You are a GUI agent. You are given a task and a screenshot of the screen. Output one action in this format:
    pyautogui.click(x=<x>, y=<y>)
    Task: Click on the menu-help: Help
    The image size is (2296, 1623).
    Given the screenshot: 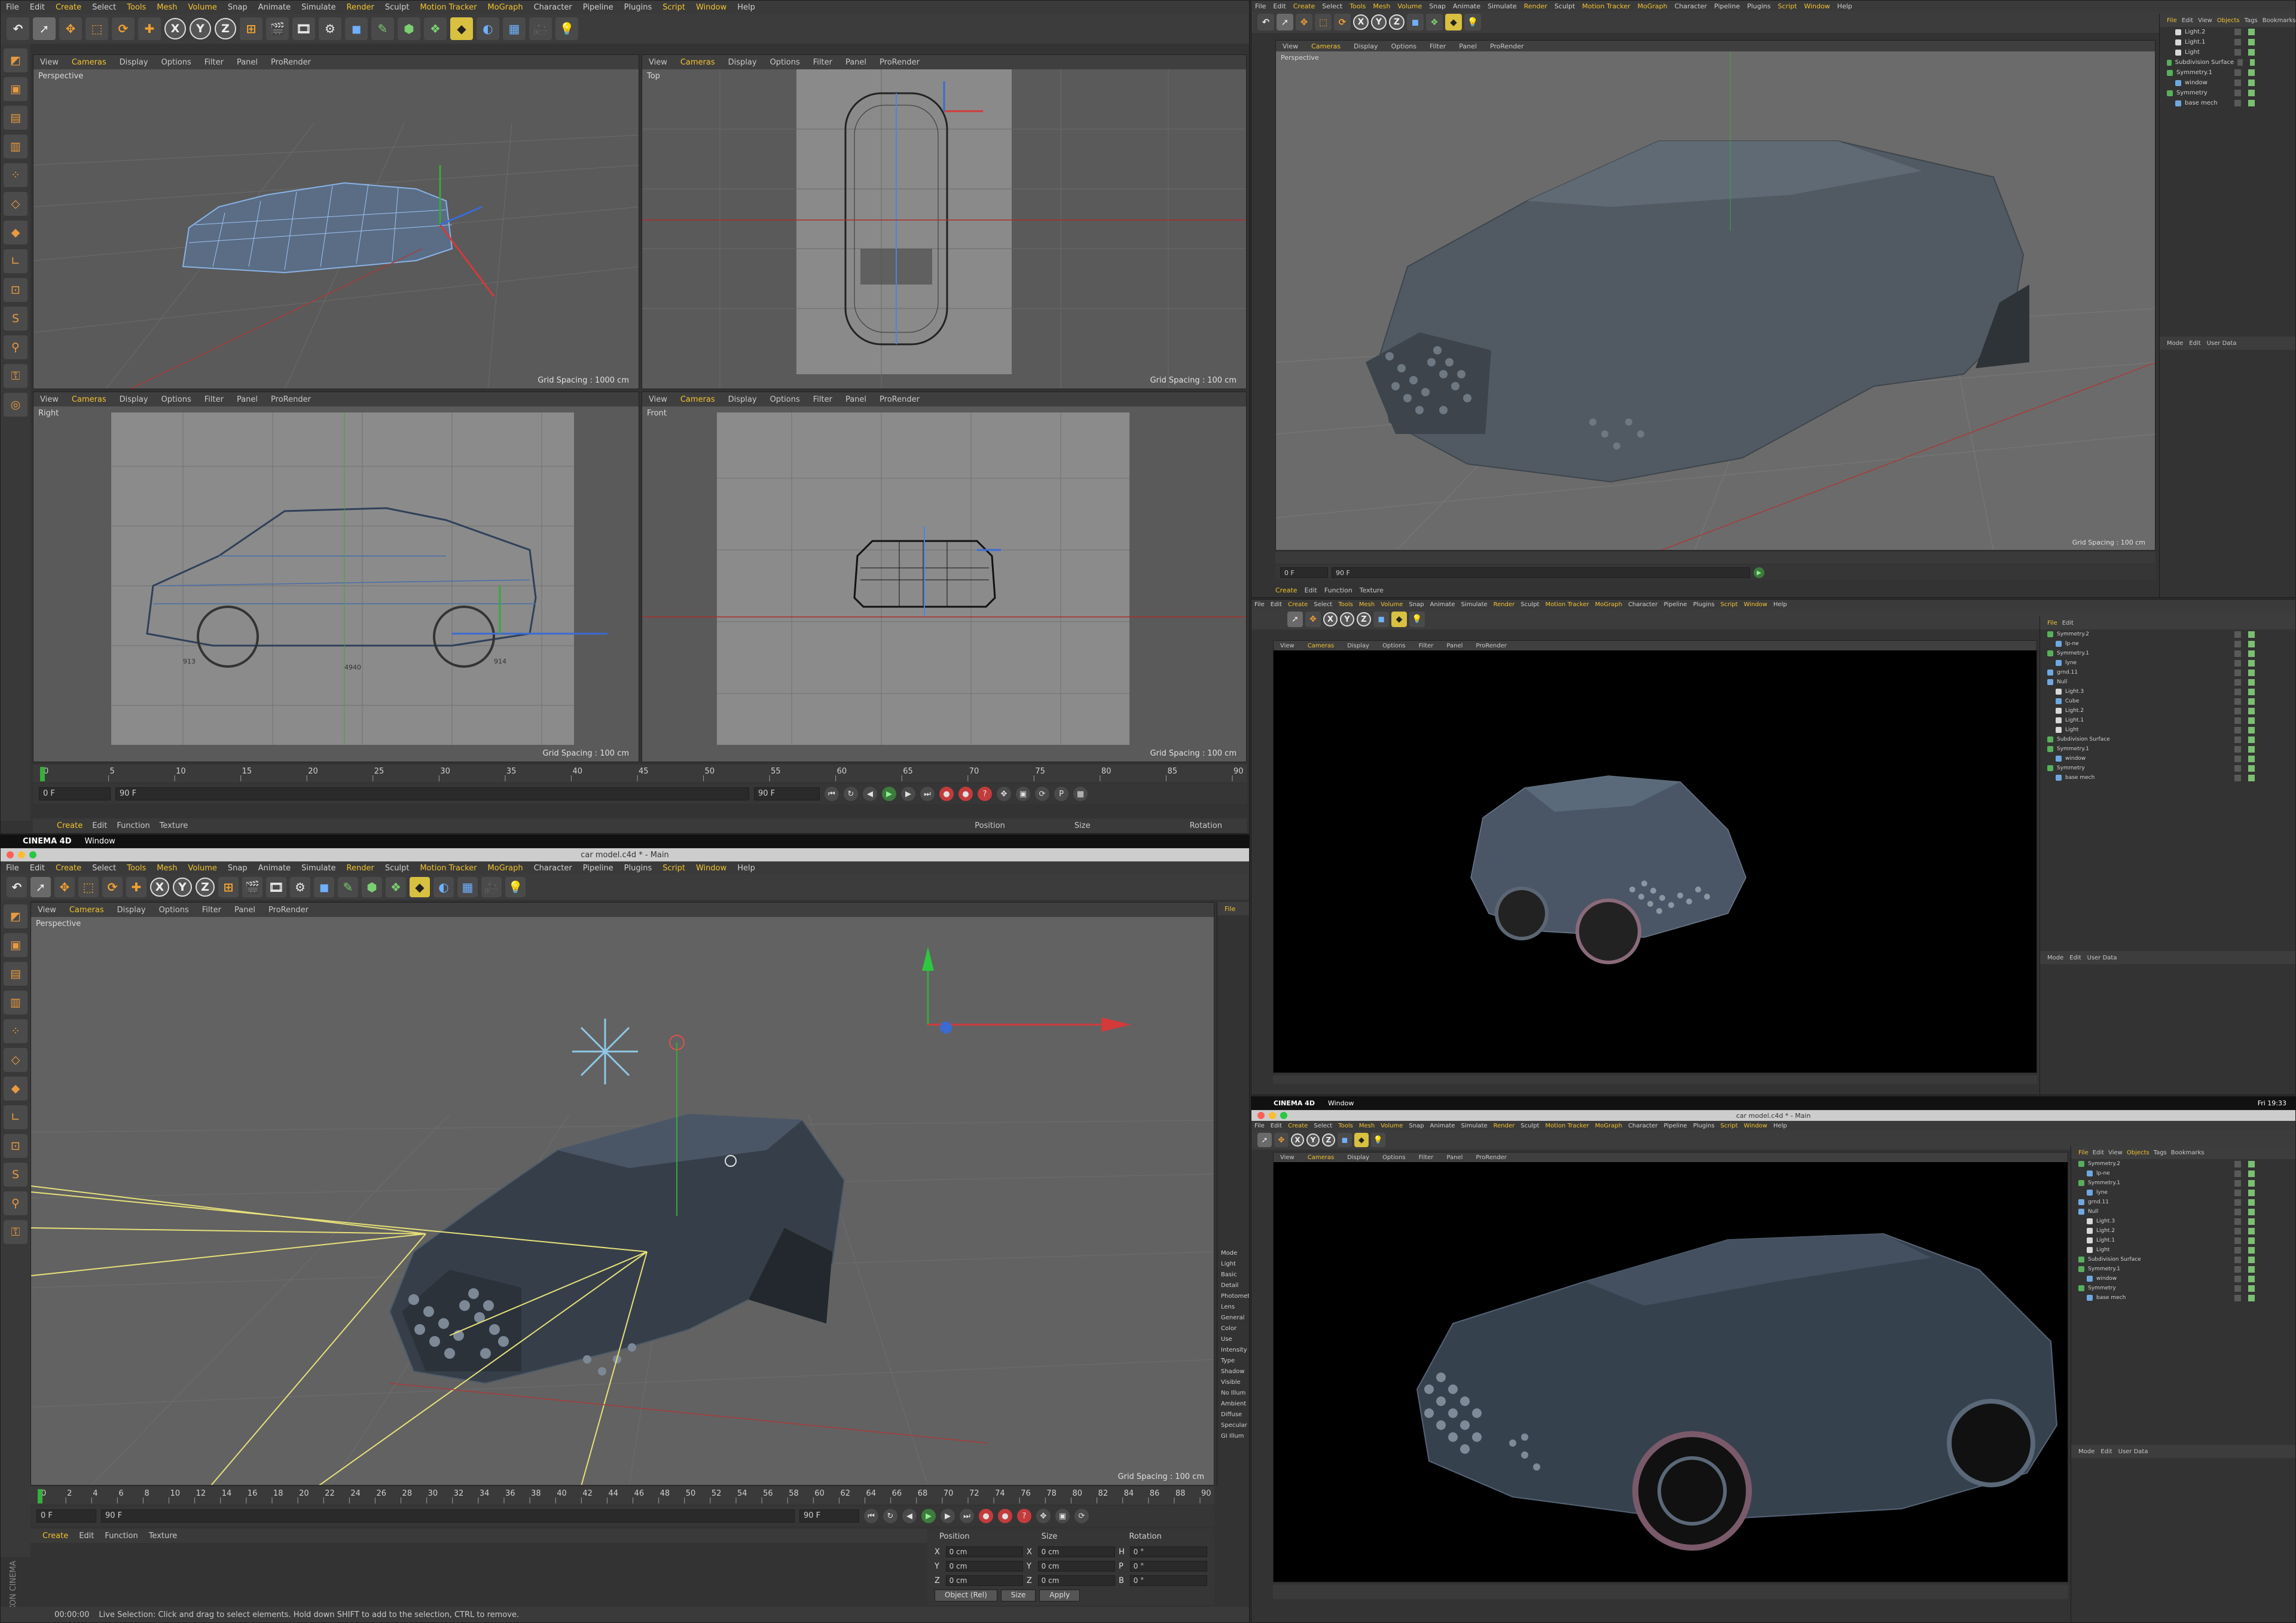 What is the action you would take?
    pyautogui.click(x=1780, y=605)
    